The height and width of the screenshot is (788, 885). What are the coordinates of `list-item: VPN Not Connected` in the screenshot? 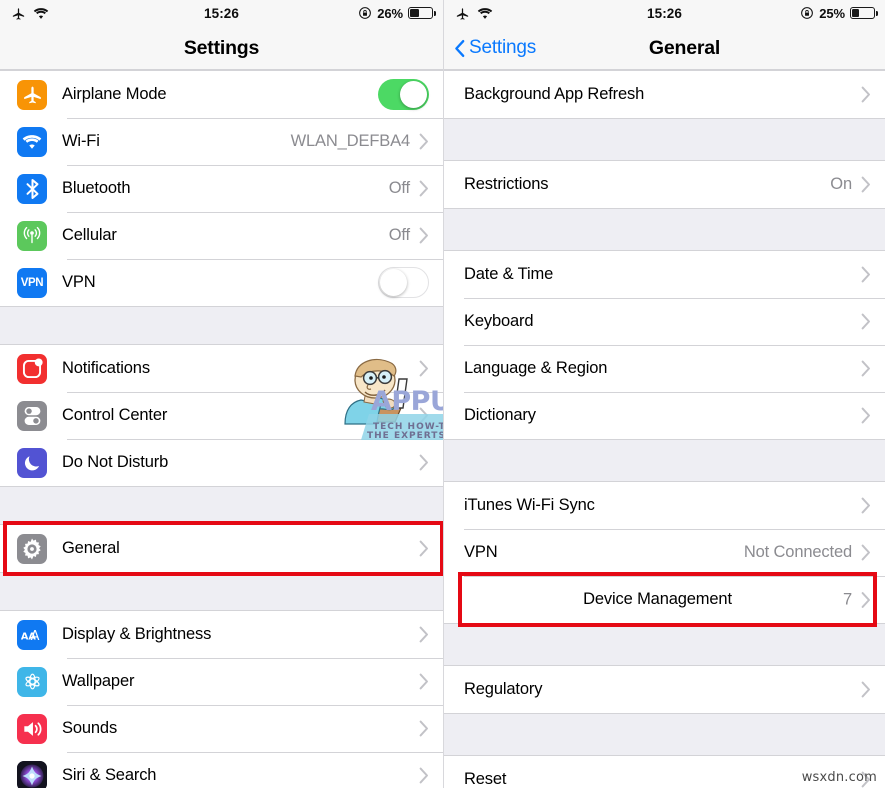 It's located at (664, 552).